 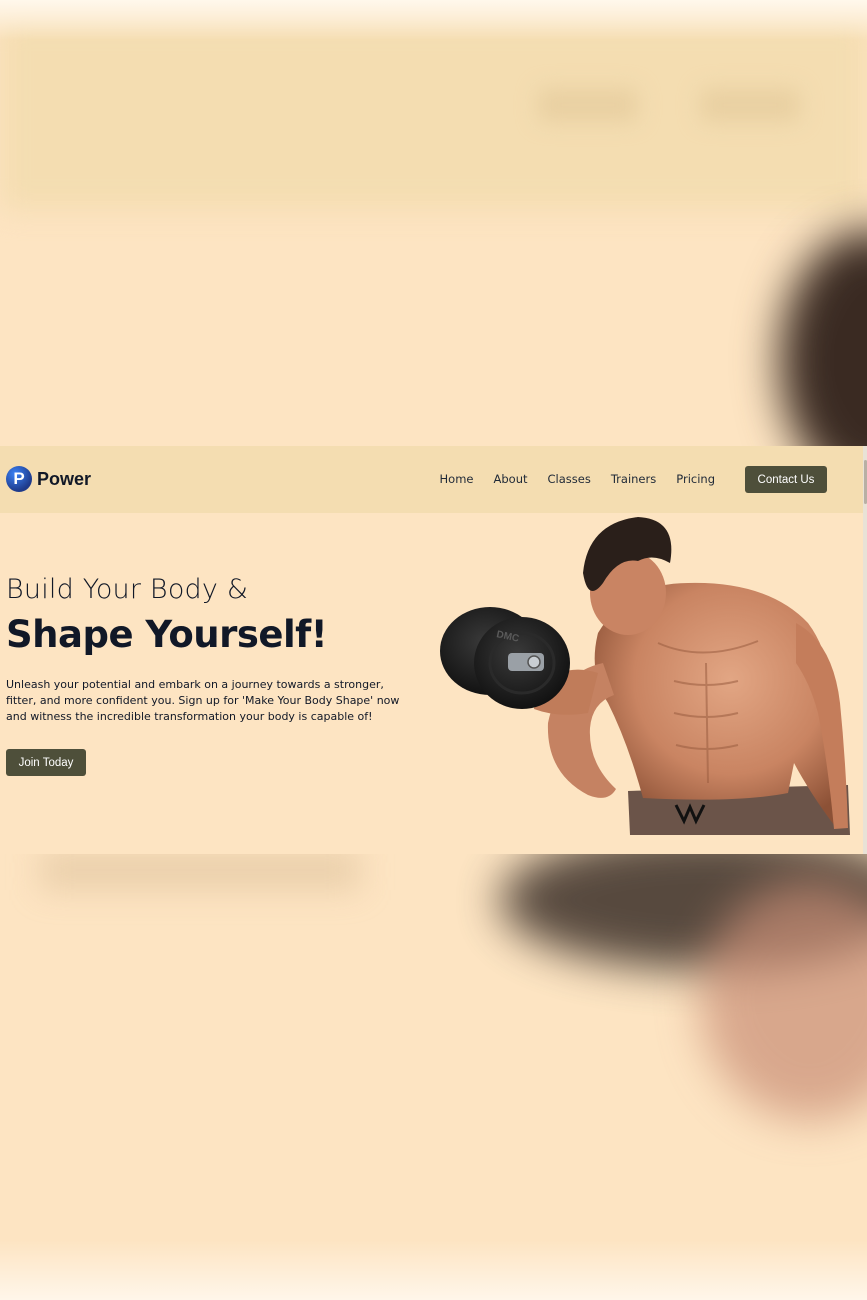 What do you see at coordinates (200, 870) in the screenshot?
I see `shadow` at bounding box center [200, 870].